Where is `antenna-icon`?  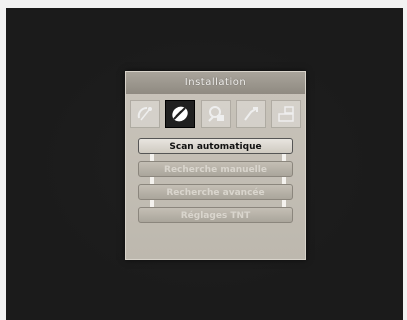
antenna-icon is located at coordinates (251, 114).